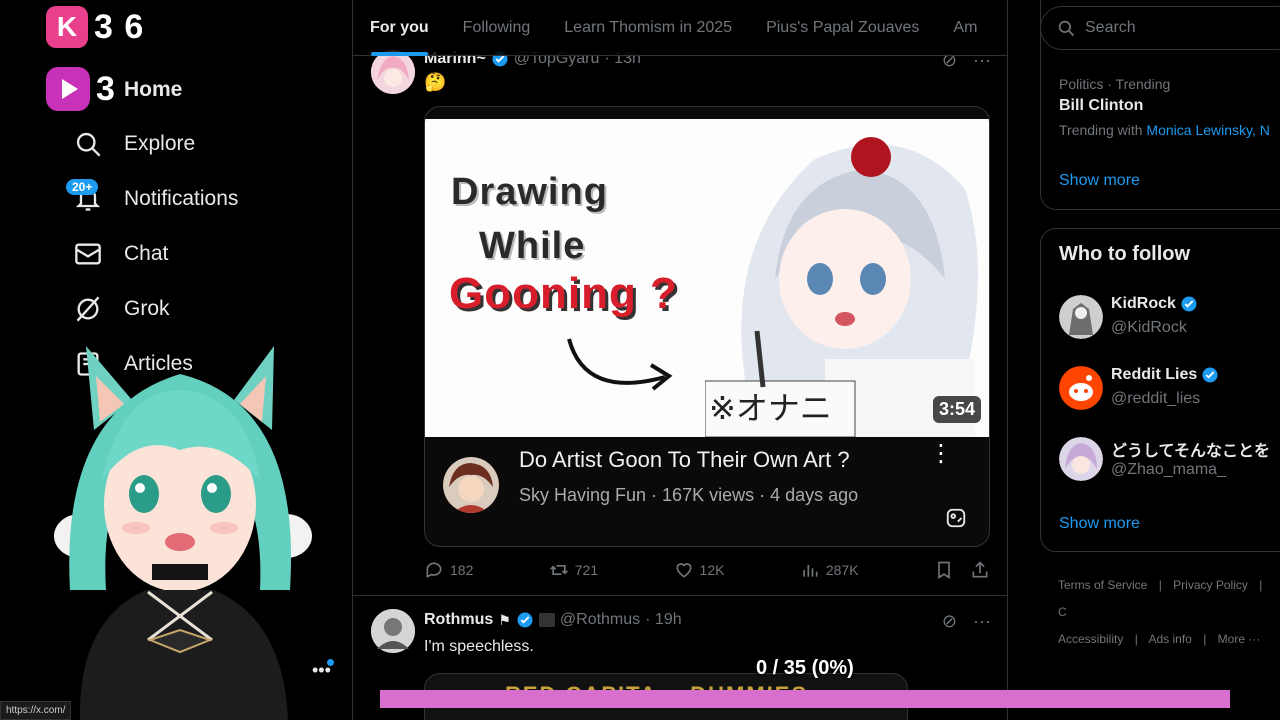 Image resolution: width=1280 pixels, height=720 pixels. Describe the element at coordinates (121, 254) in the screenshot. I see `sidebar-item-chat: Chat` at that location.